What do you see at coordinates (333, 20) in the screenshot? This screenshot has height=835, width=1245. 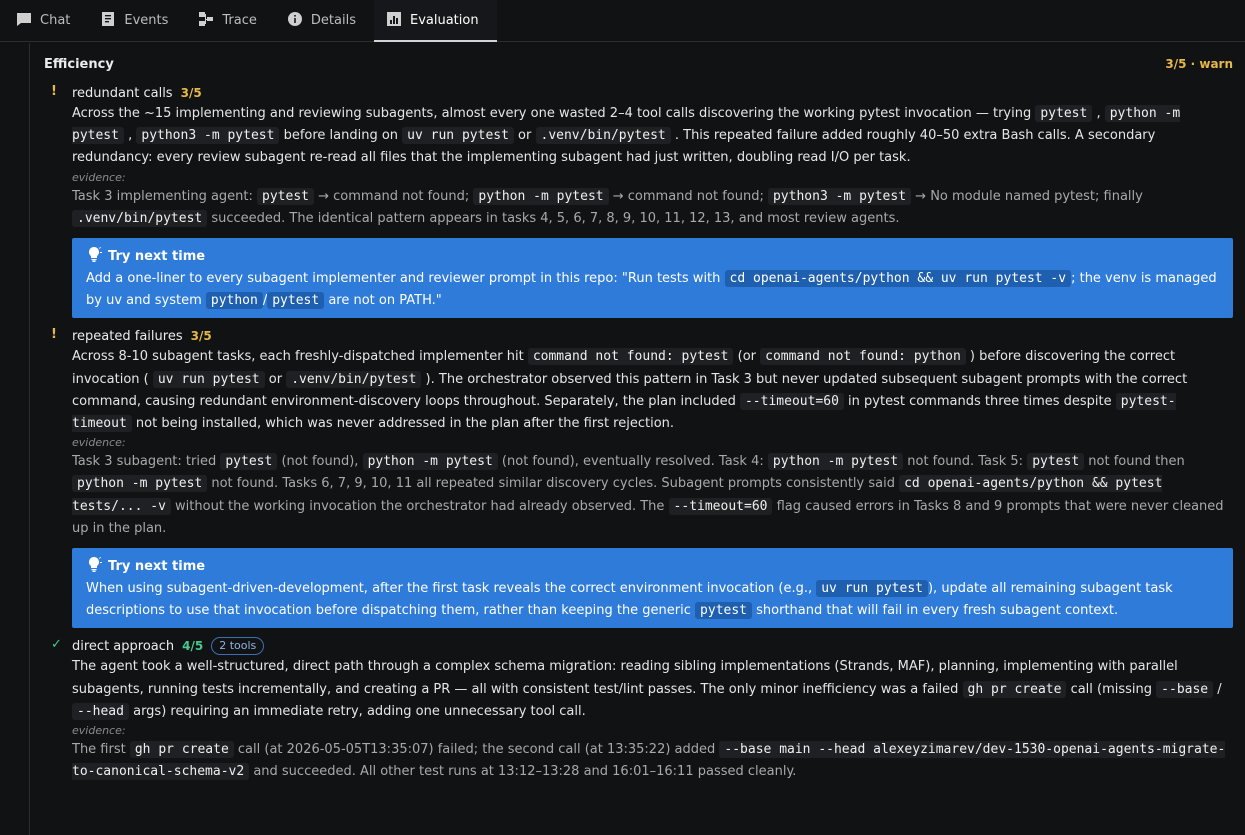 I see `tab-label: Details` at bounding box center [333, 20].